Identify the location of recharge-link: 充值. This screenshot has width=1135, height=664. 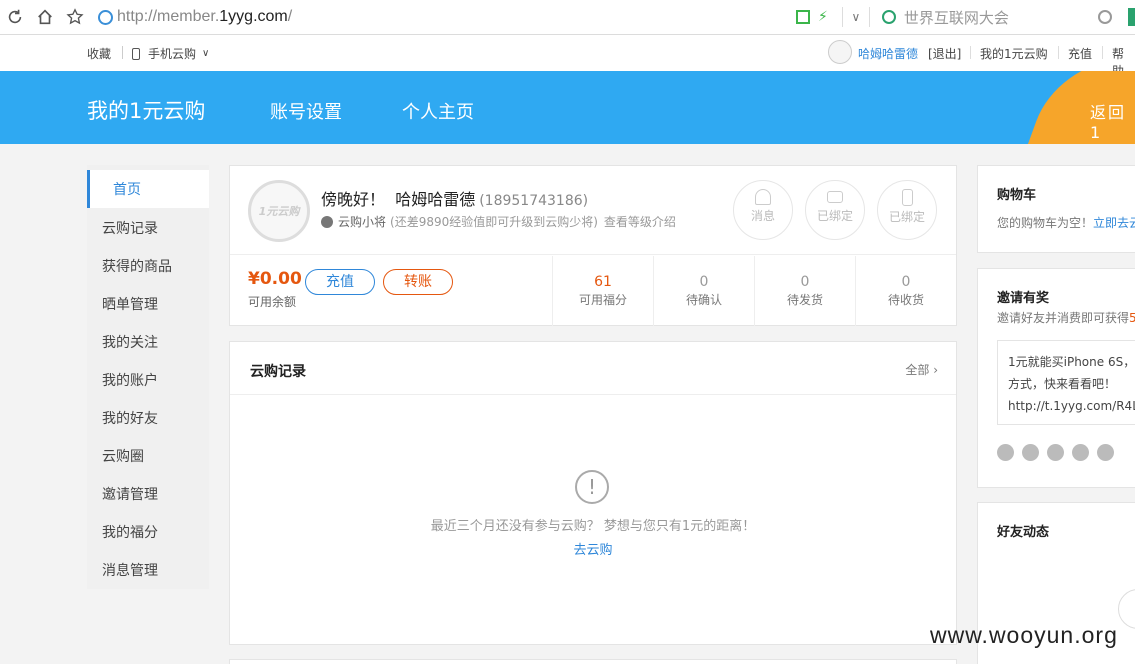
(1080, 53).